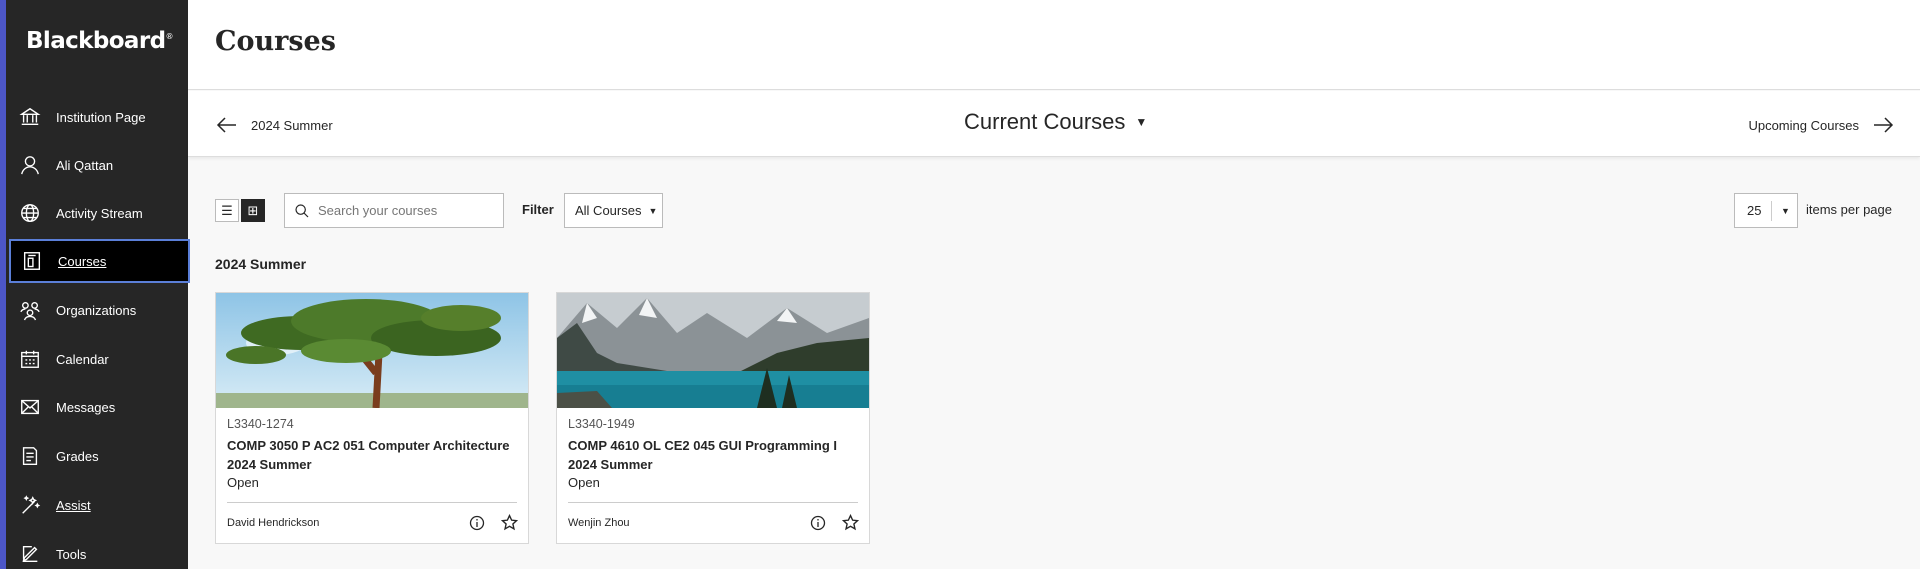 This screenshot has height=569, width=1920. I want to click on blackboard-logo: Blackboard®, so click(100, 41).